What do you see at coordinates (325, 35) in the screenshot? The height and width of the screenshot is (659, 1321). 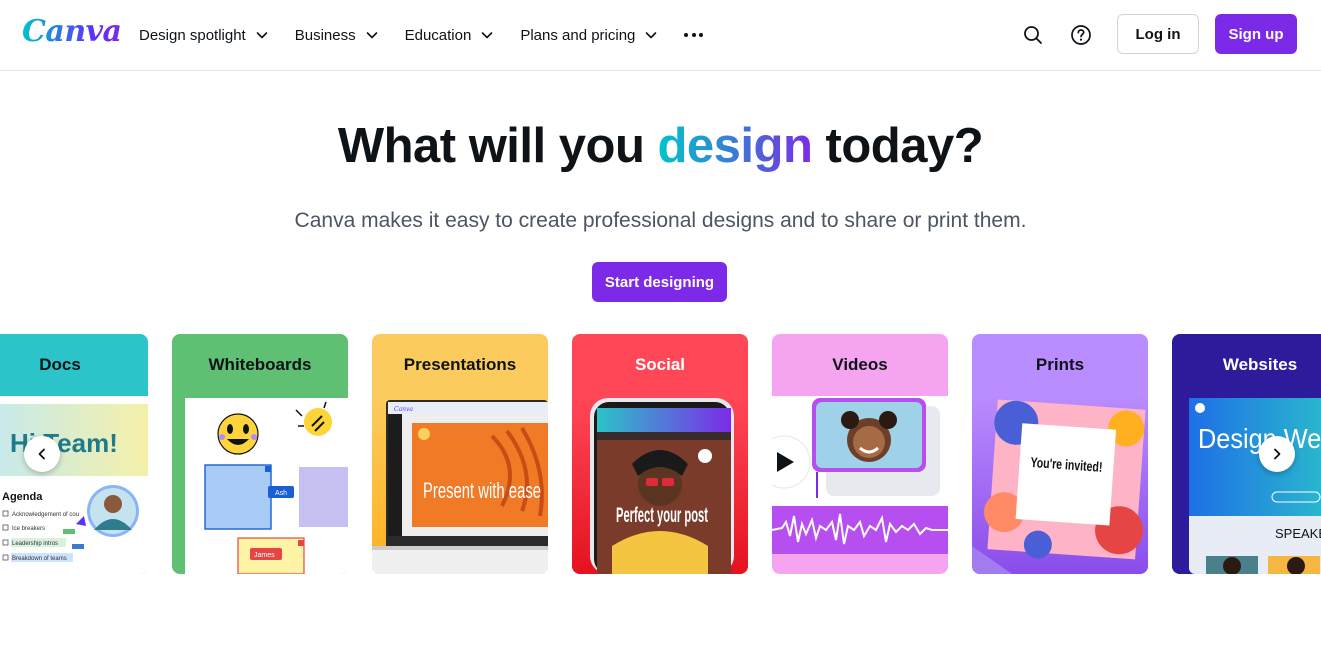 I see `nav-label: Business` at bounding box center [325, 35].